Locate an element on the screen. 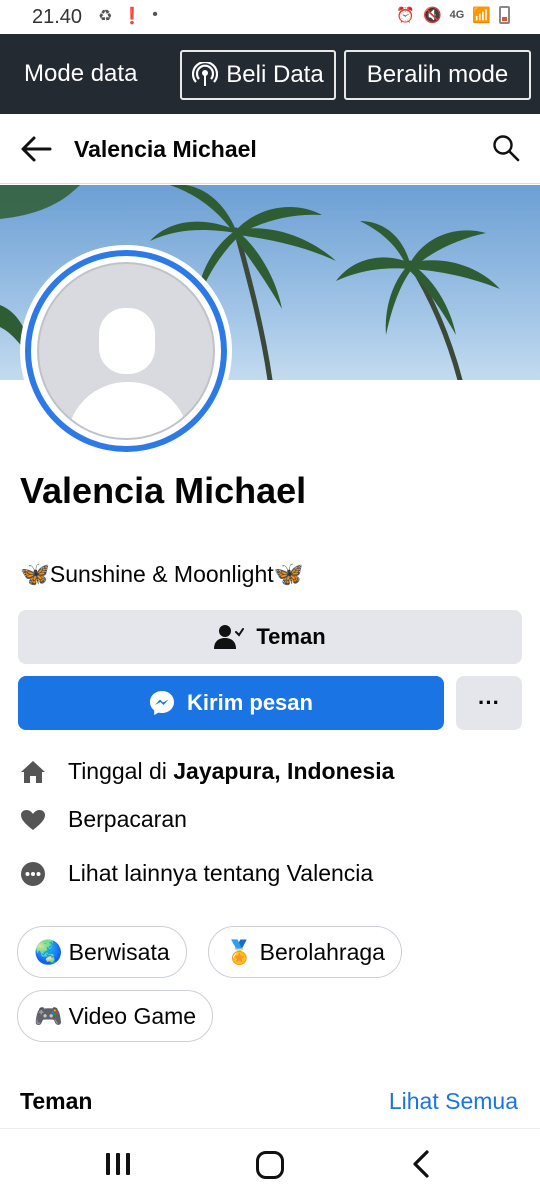 Image resolution: width=540 pixels, height=1200 pixels. buy-data-button: Beli Data is located at coordinates (258, 75).